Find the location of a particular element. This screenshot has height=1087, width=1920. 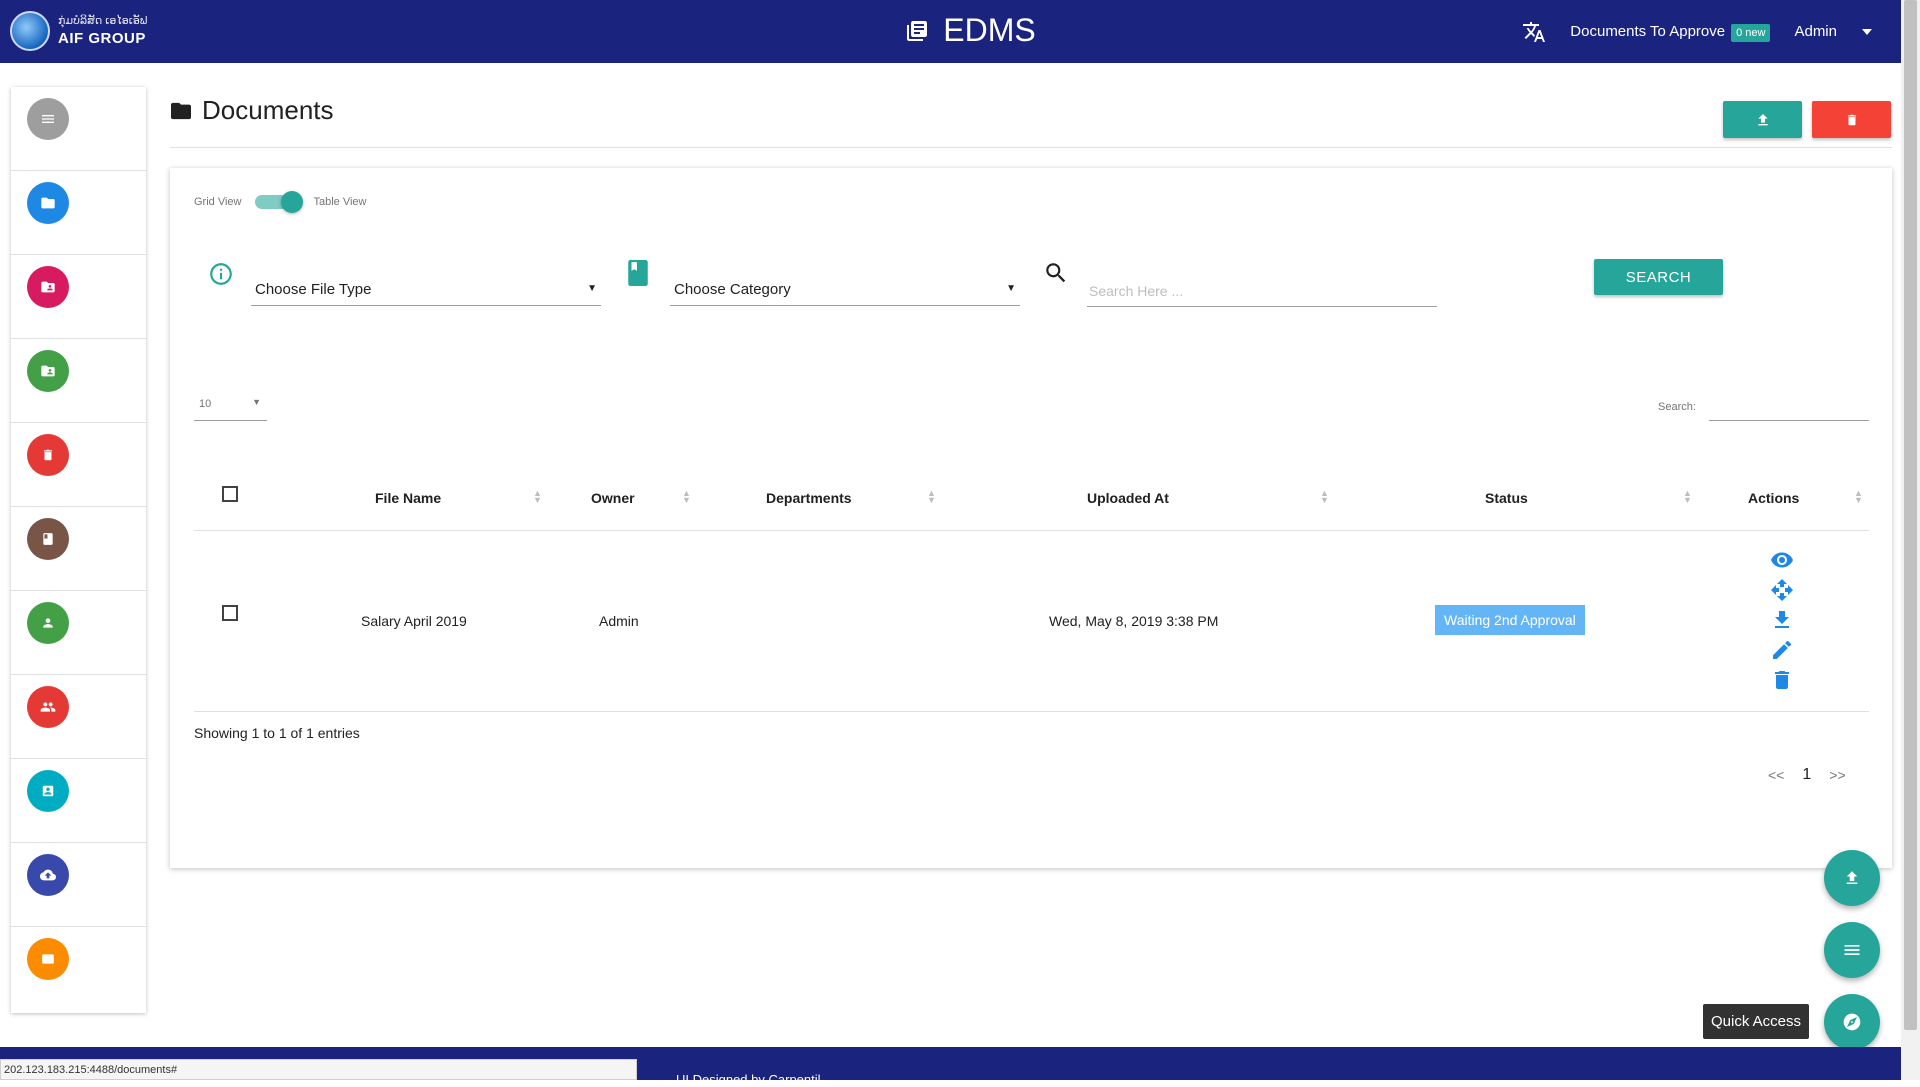

status-badge: Waiting 2nd Approval is located at coordinates (1510, 620).